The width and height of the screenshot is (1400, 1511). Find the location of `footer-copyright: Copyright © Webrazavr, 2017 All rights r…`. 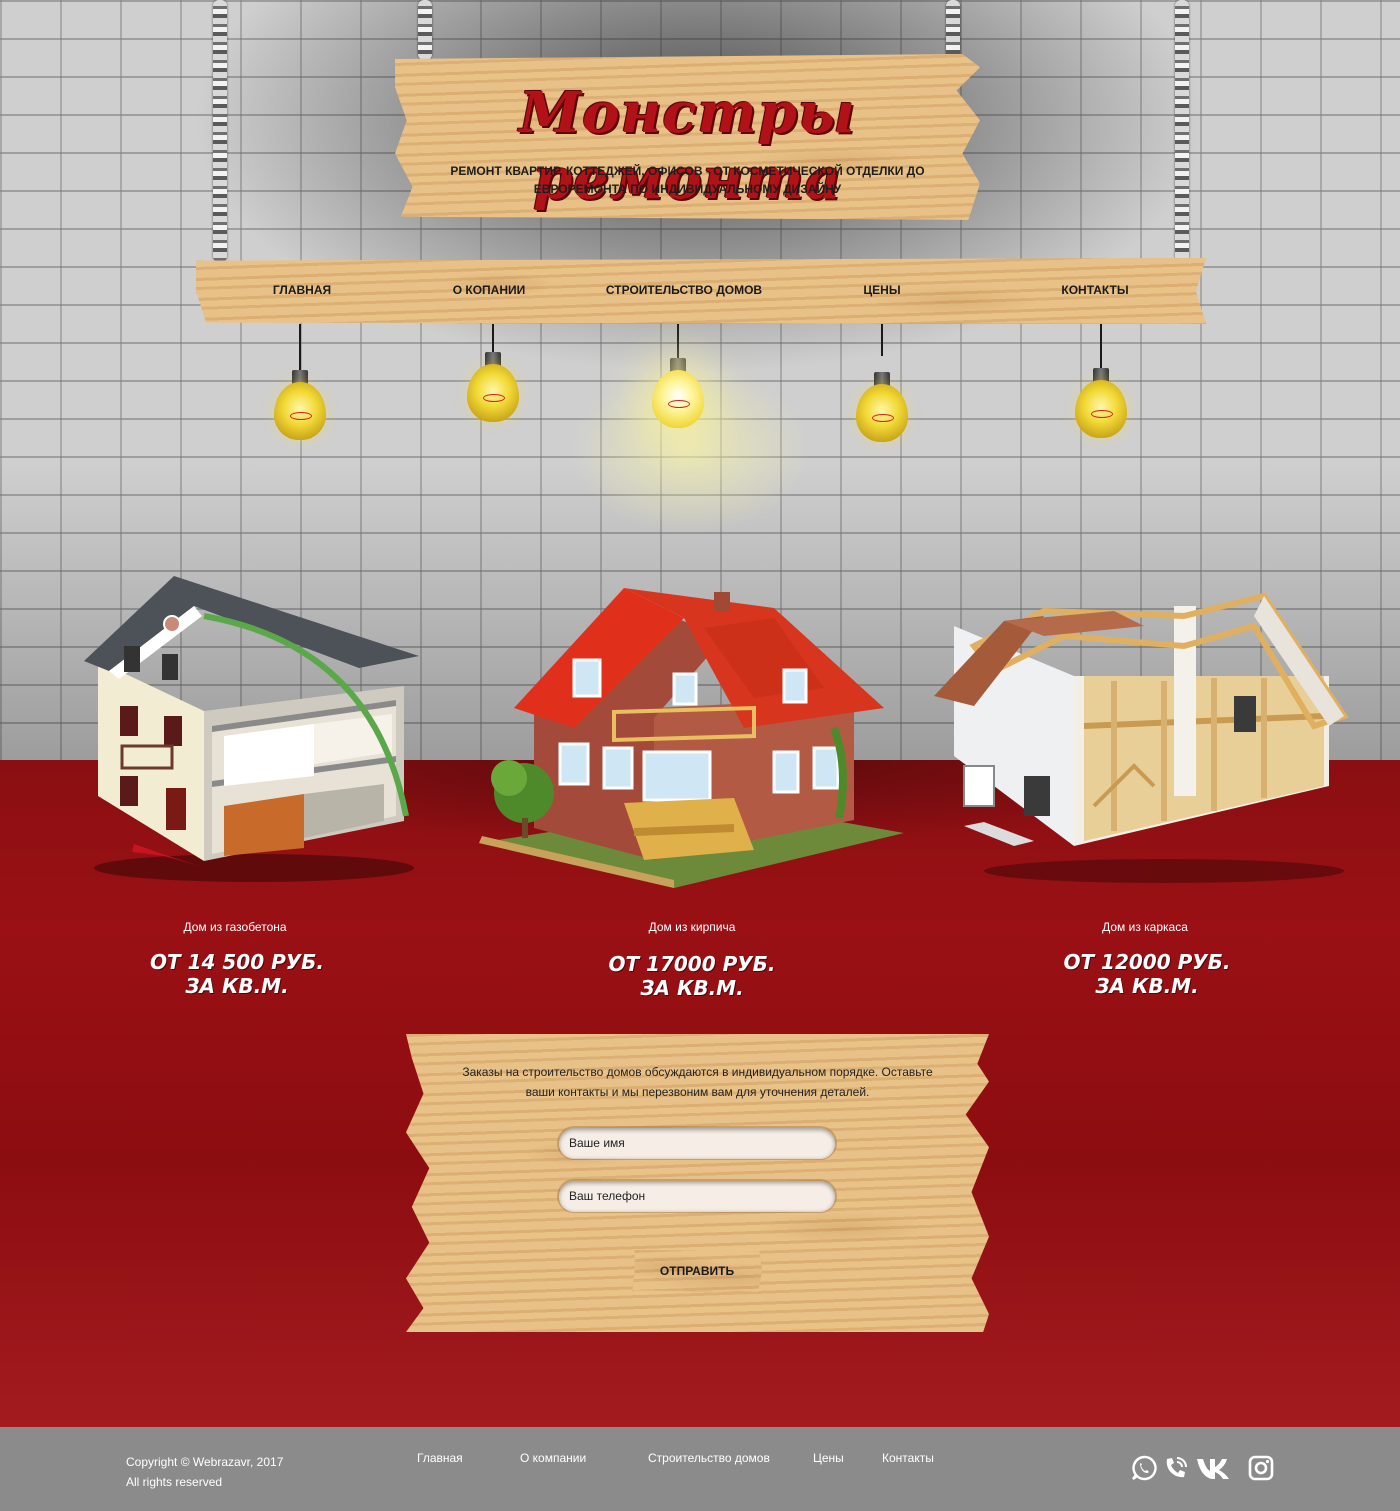

footer-copyright: Copyright © Webrazavr, 2017 All rights r… is located at coordinates (204, 1472).